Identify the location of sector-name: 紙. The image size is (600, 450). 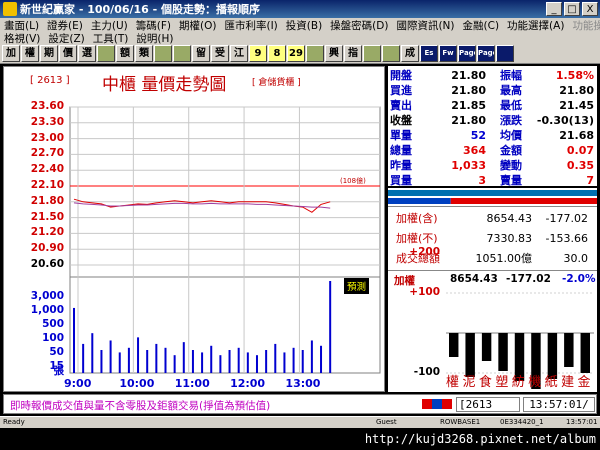
(551, 380).